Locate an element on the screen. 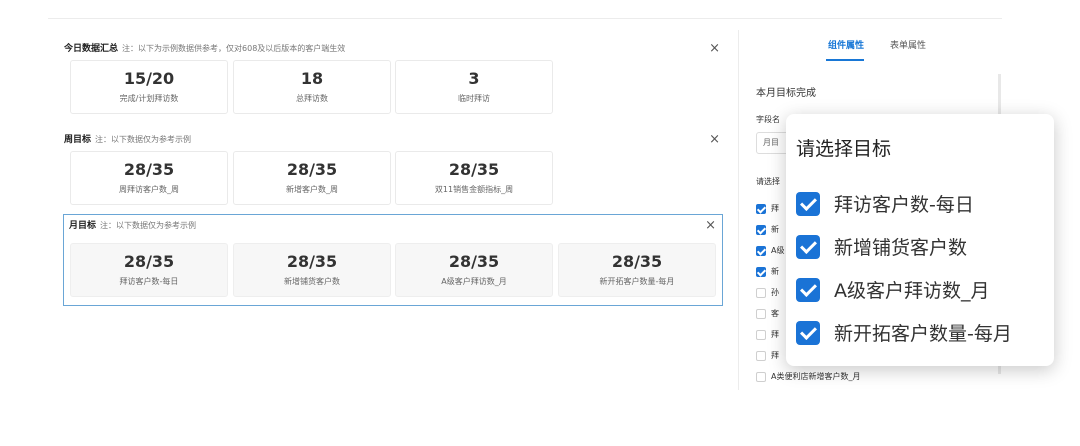  stat-label: 完成/计划拜访数 is located at coordinates (149, 98).